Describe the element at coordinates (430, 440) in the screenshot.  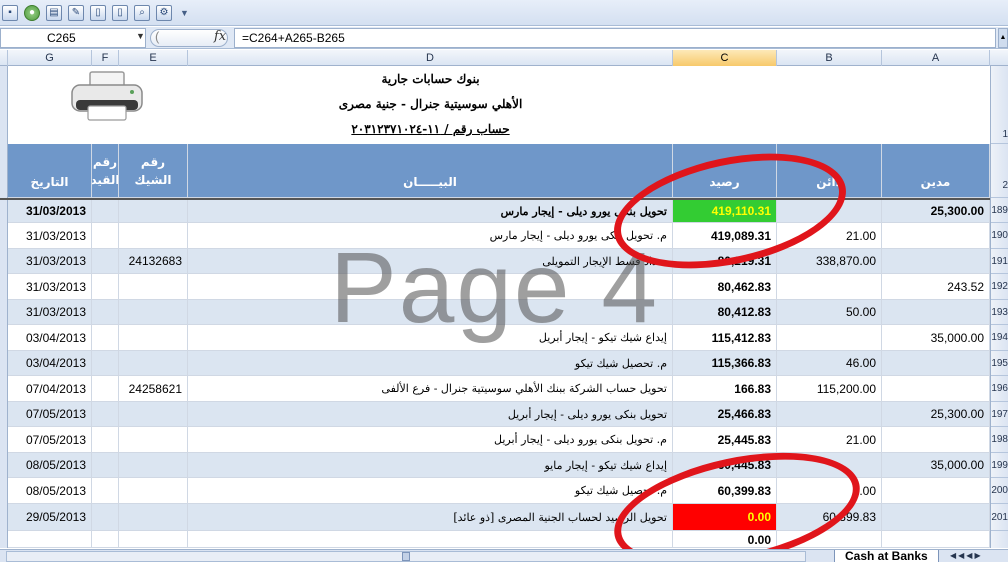
I see `cell-description: م. تحويل بنكى يورو ديلى - إيجار أبريل` at that location.